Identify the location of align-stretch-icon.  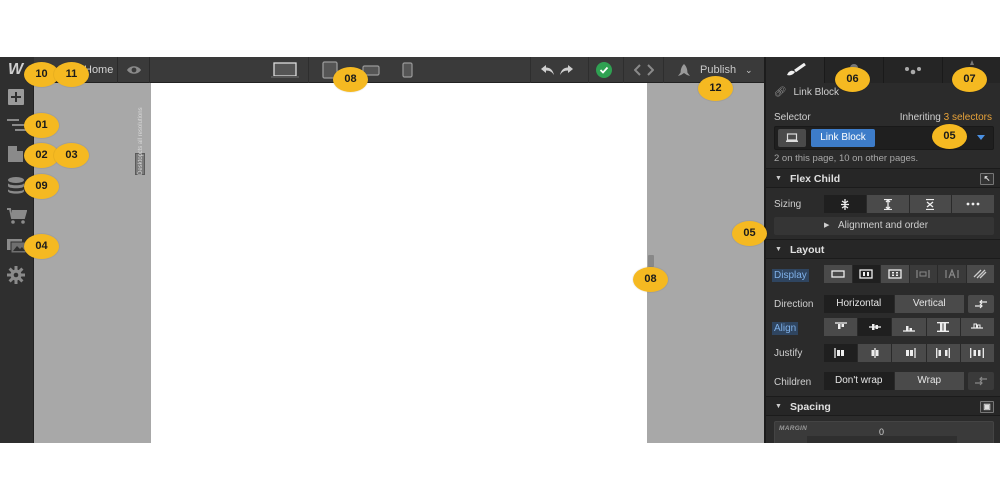
(943, 327).